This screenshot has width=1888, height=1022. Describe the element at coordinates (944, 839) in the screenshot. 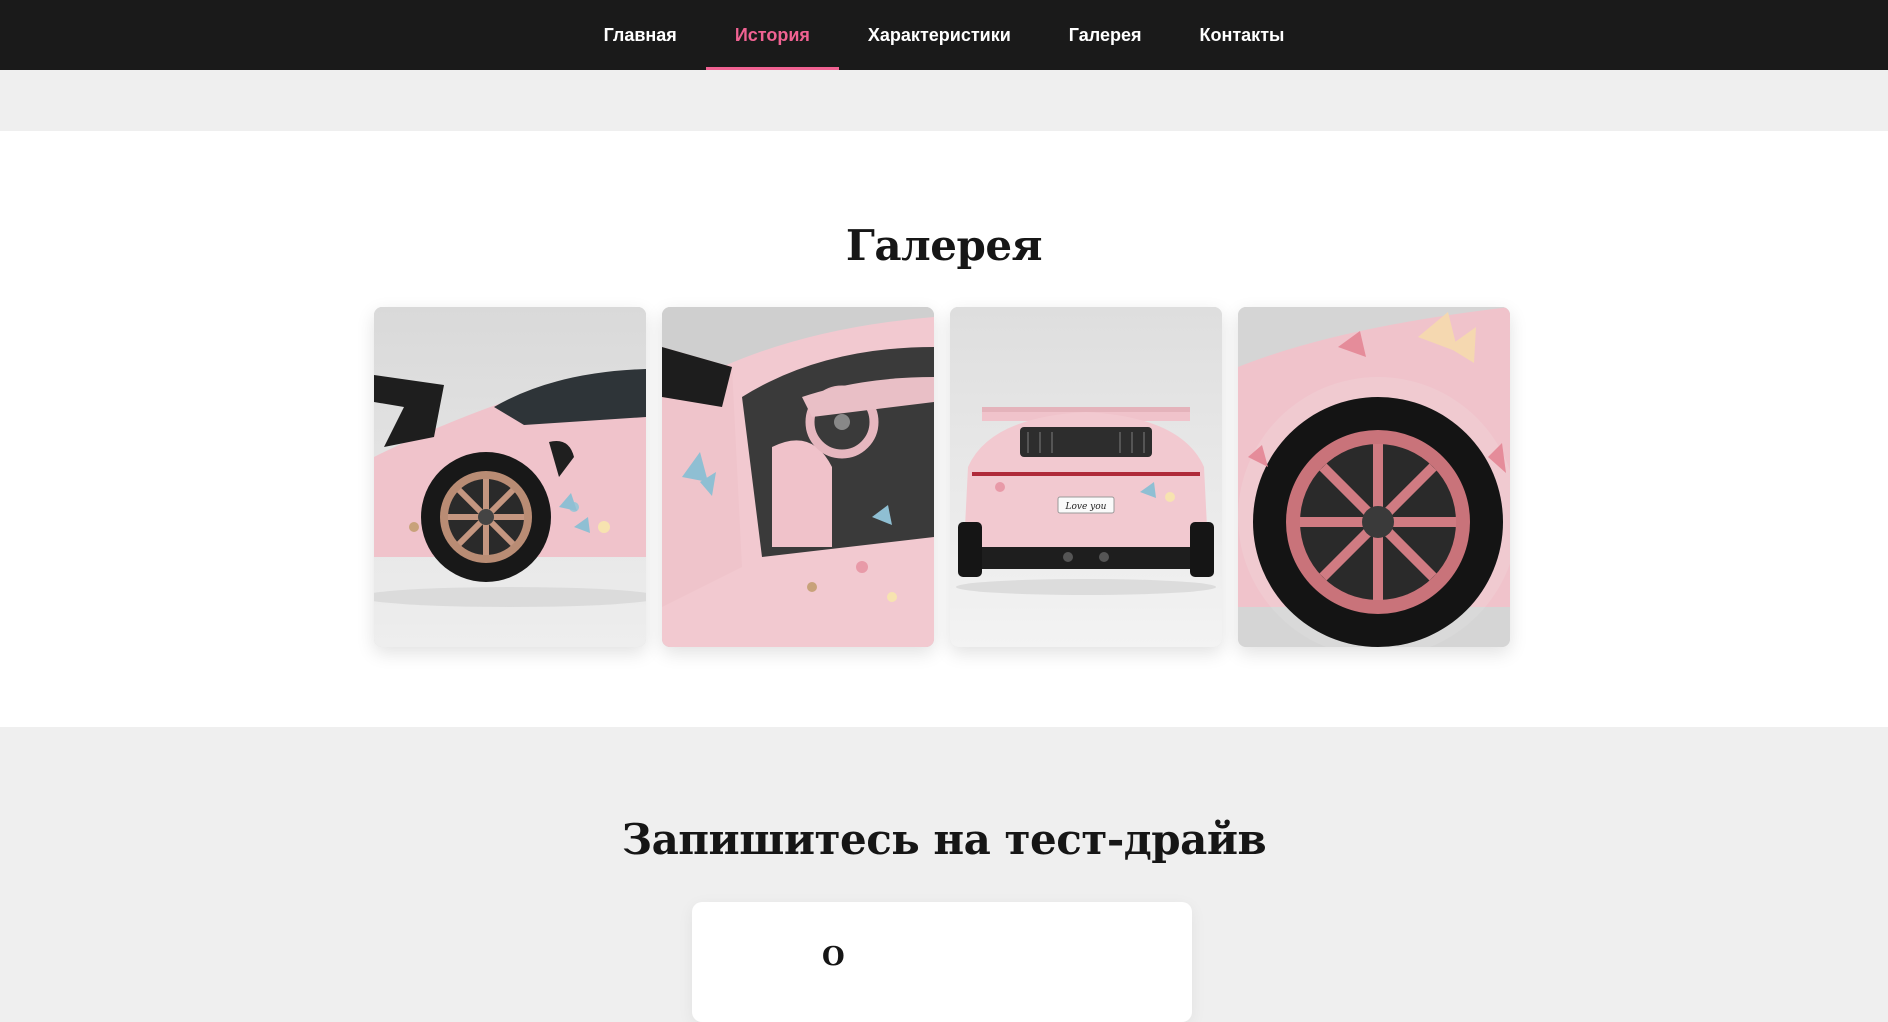

I see `testdrive-title: Запишитесь на тест-драйв` at that location.